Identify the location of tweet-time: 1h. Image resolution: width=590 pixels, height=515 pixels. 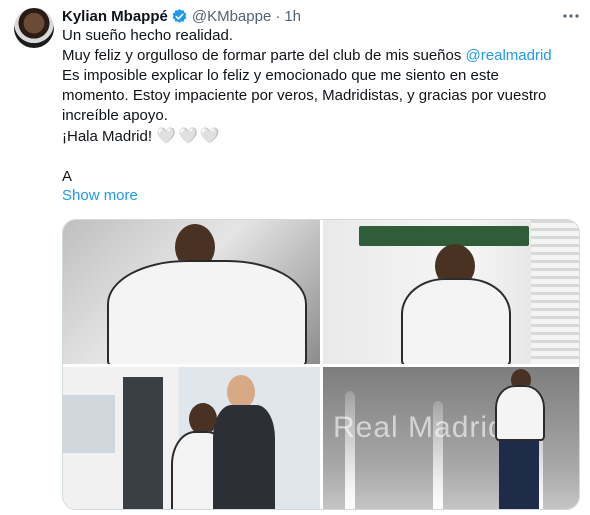
(292, 16).